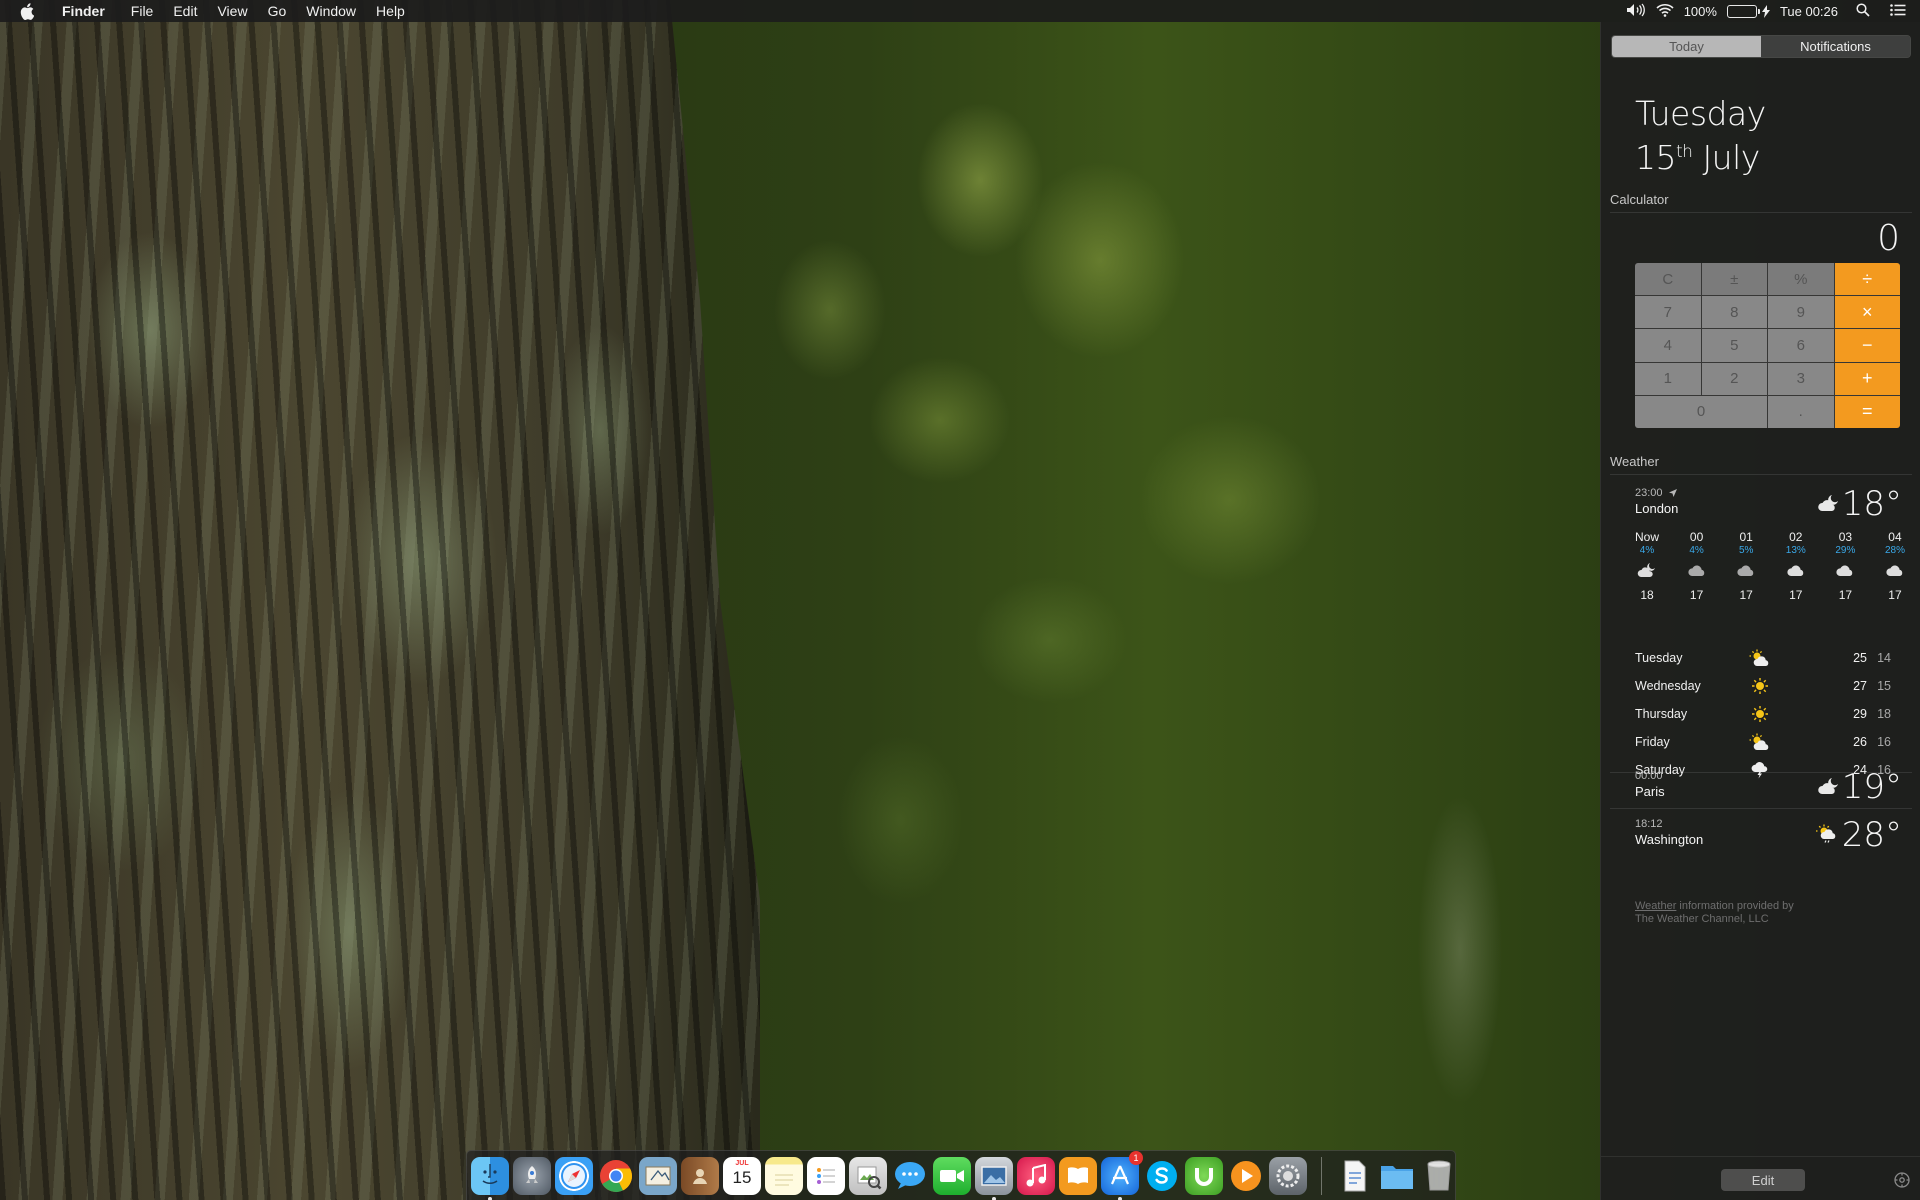 This screenshot has width=1920, height=1200. Describe the element at coordinates (910, 1176) in the screenshot. I see `messages-icon` at that location.